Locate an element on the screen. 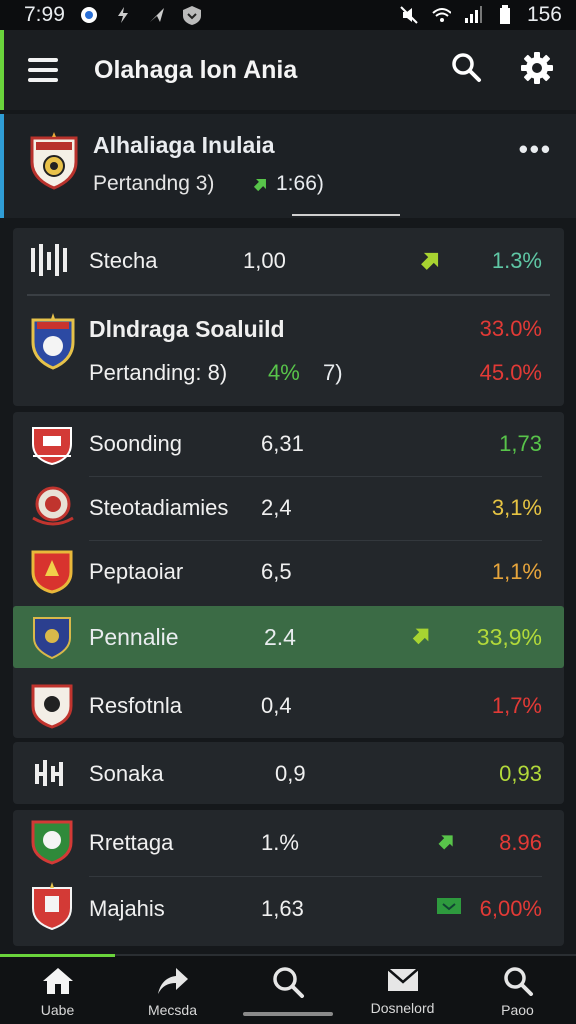 The width and height of the screenshot is (576, 1024). nav-label: Mecsda is located at coordinates (172, 1010).